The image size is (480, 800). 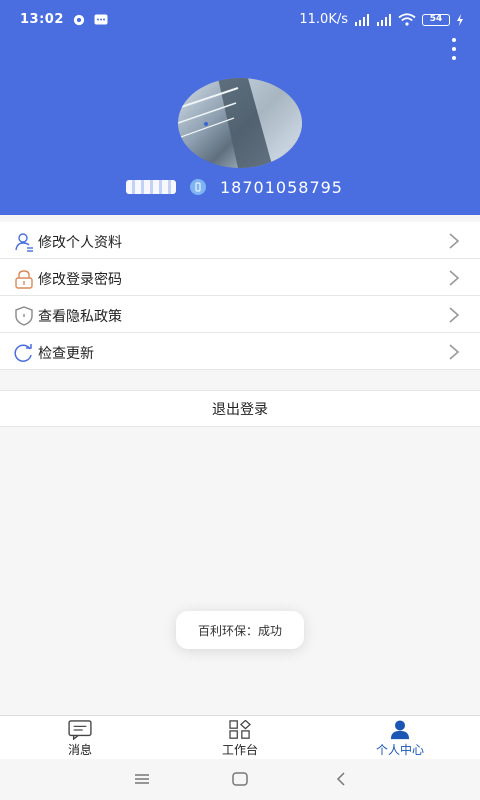 I want to click on user-edit-icon, so click(x=24, y=242).